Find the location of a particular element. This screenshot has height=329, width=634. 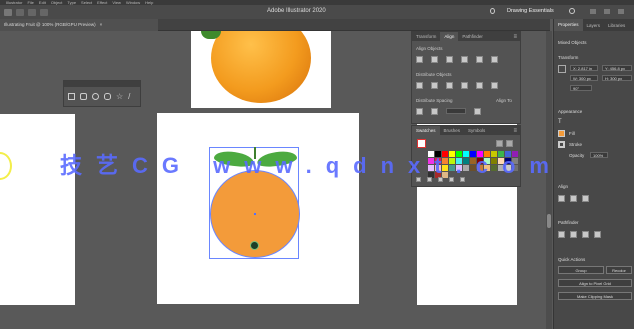

align-right-icon is located at coordinates (449, 59).